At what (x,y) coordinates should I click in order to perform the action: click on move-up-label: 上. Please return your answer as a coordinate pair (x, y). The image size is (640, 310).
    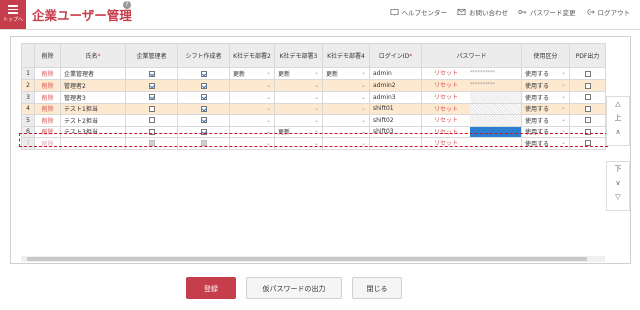
    Looking at the image, I should click on (618, 118).